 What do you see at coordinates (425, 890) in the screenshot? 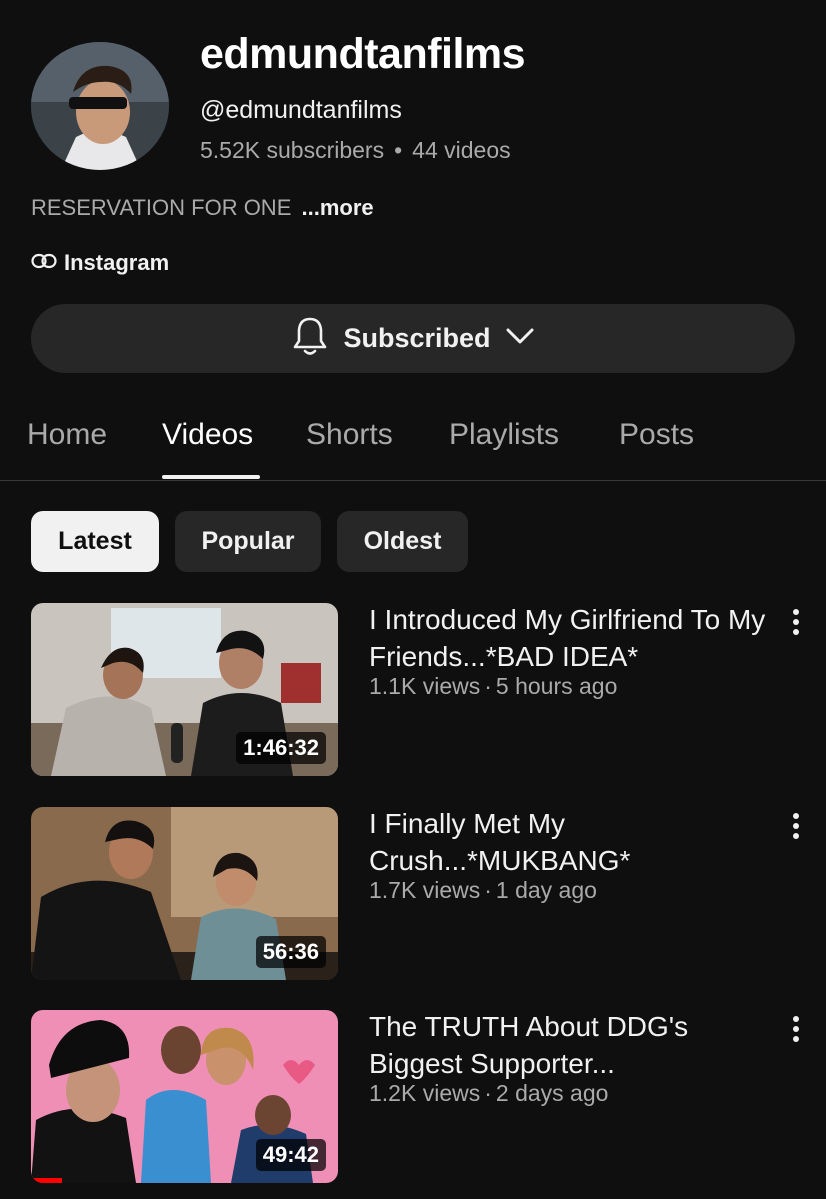
I see `video-views: 1.7K views` at bounding box center [425, 890].